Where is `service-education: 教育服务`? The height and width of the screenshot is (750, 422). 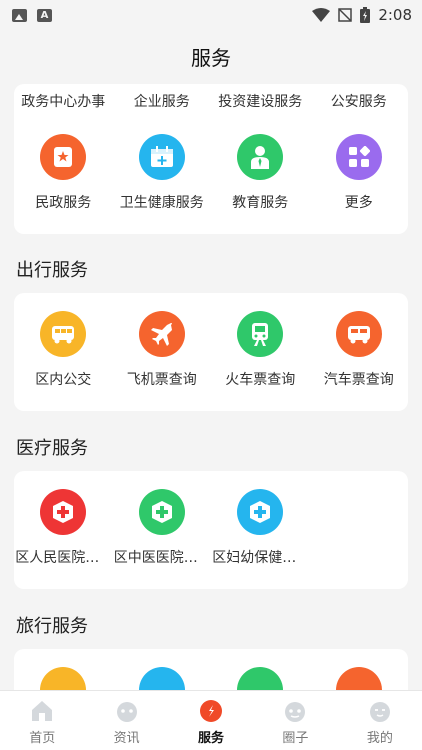 service-education: 教育服务 is located at coordinates (260, 173).